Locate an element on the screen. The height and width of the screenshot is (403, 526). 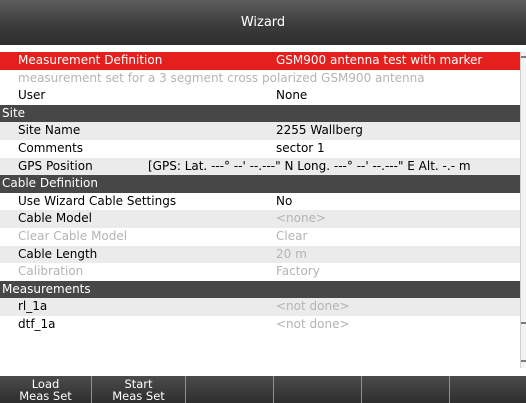
param-row-rl-1a: rl_1a <not done> is located at coordinates (260, 307).